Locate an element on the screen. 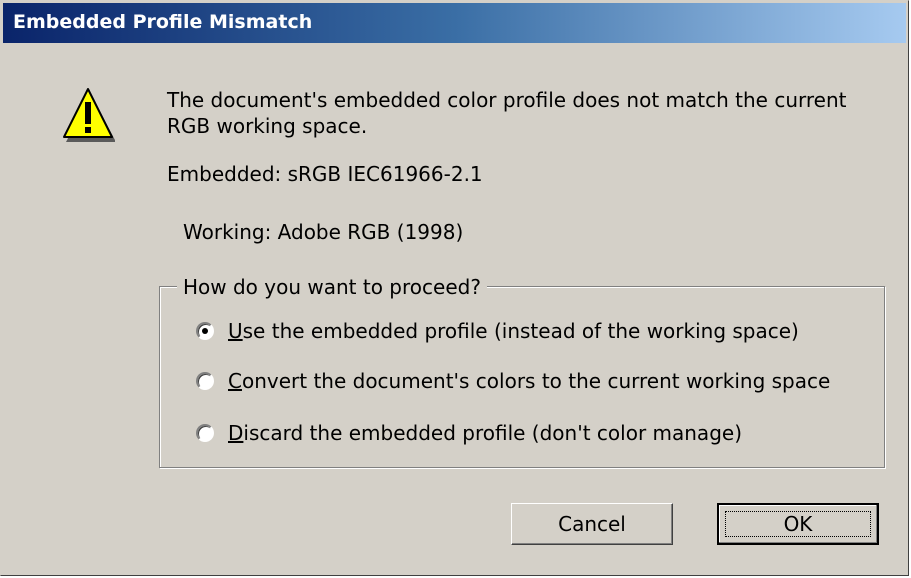 This screenshot has height=578, width=911. focus-rectangle is located at coordinates (798, 524).